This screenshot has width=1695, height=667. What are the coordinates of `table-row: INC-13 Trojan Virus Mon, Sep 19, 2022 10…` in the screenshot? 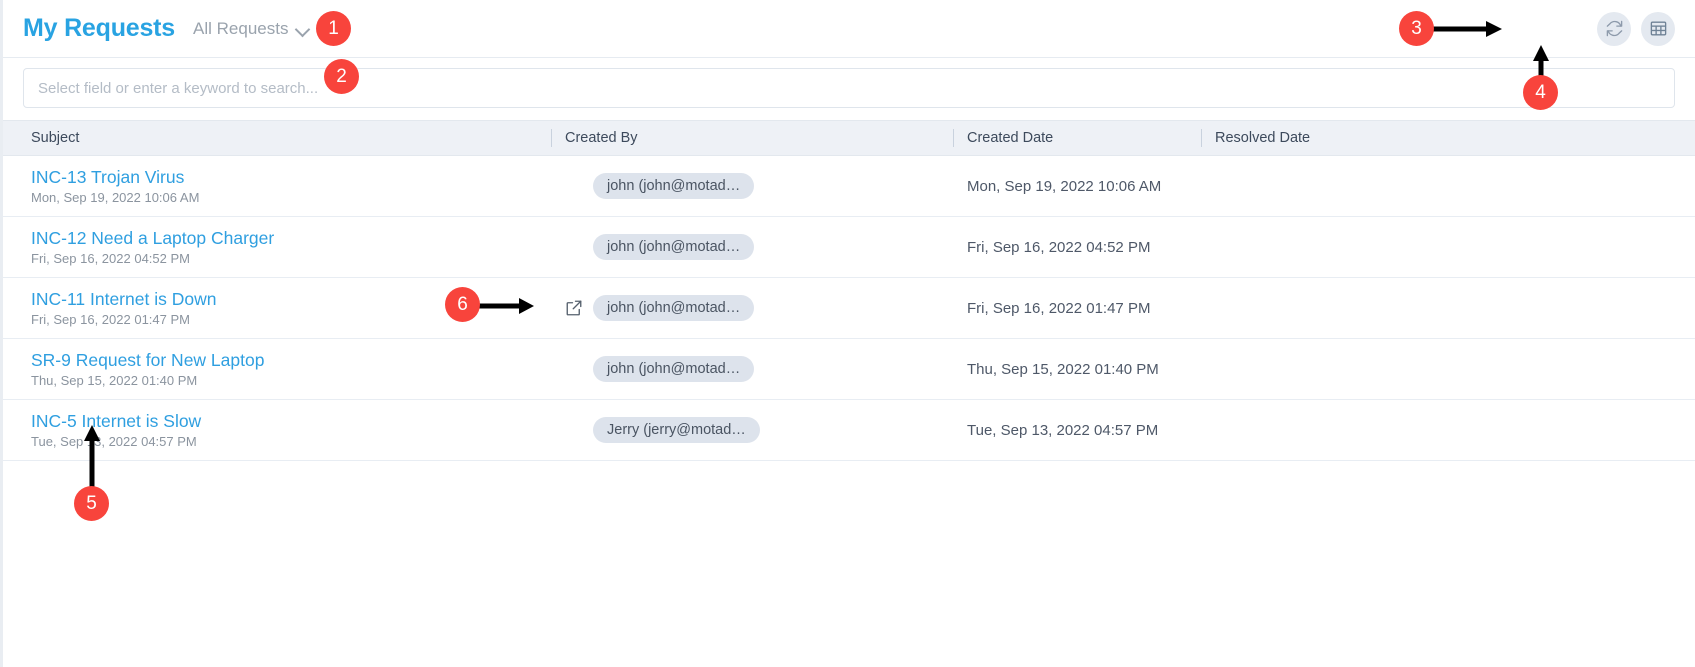 It's located at (849, 186).